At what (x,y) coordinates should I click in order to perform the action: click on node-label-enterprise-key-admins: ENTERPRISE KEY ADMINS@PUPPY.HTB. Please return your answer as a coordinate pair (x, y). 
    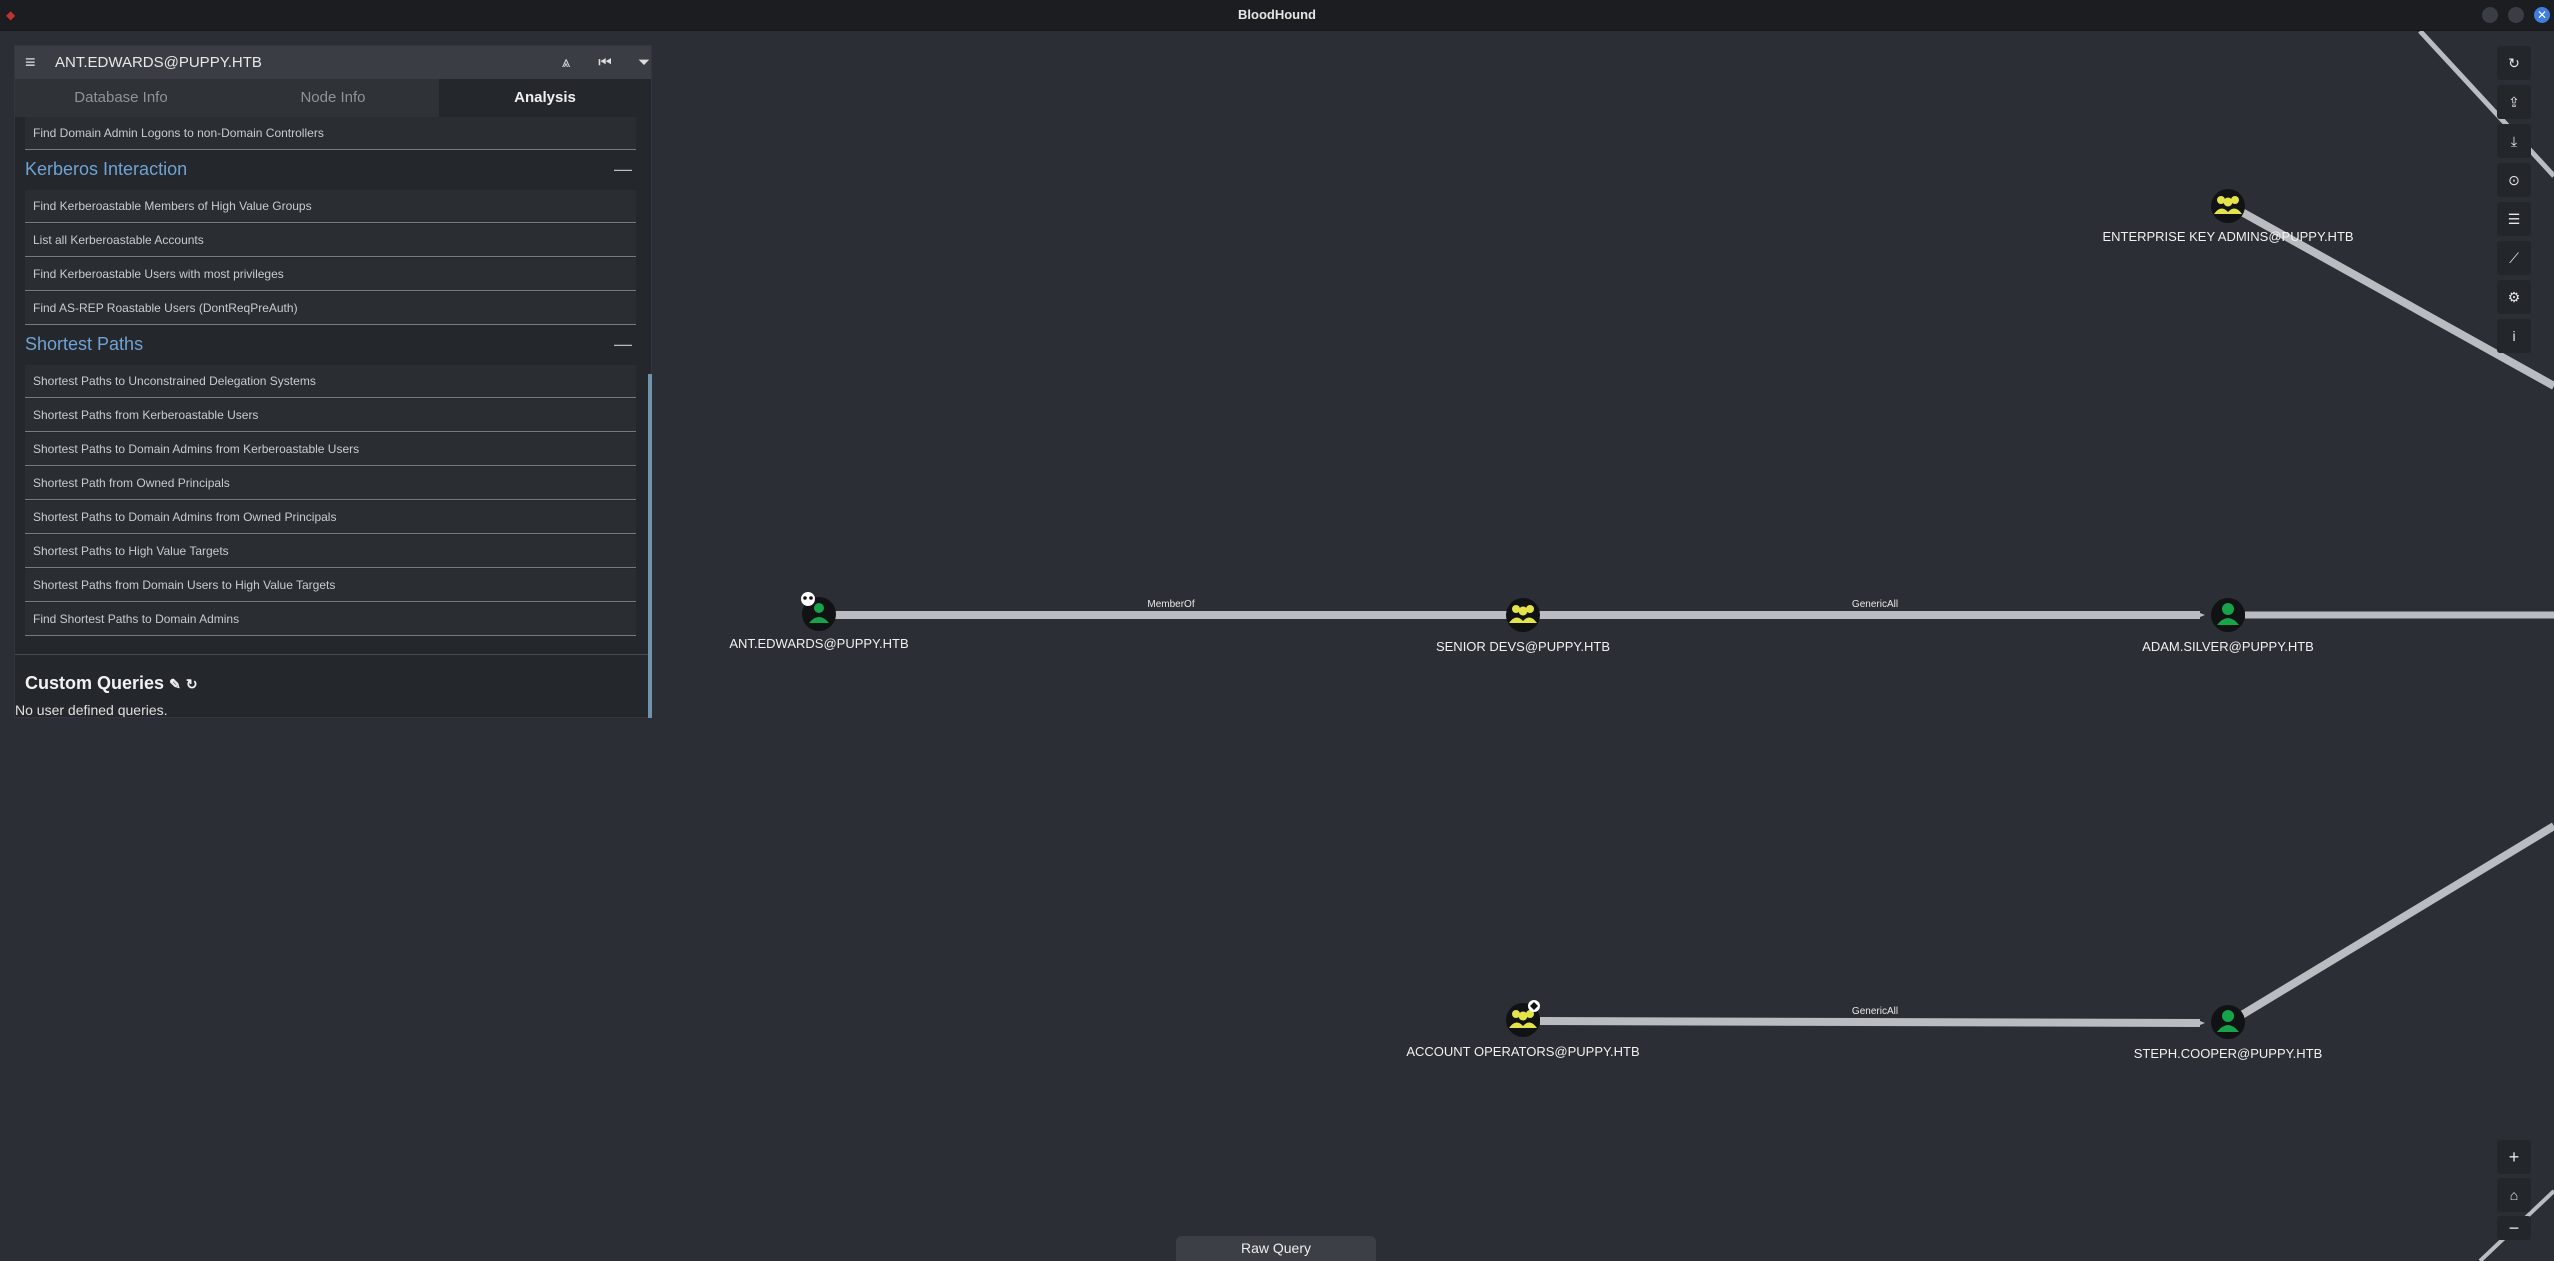
    Looking at the image, I should click on (2228, 236).